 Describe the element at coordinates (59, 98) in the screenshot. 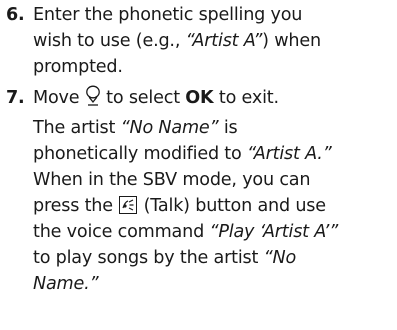

I see `text: Move` at that location.